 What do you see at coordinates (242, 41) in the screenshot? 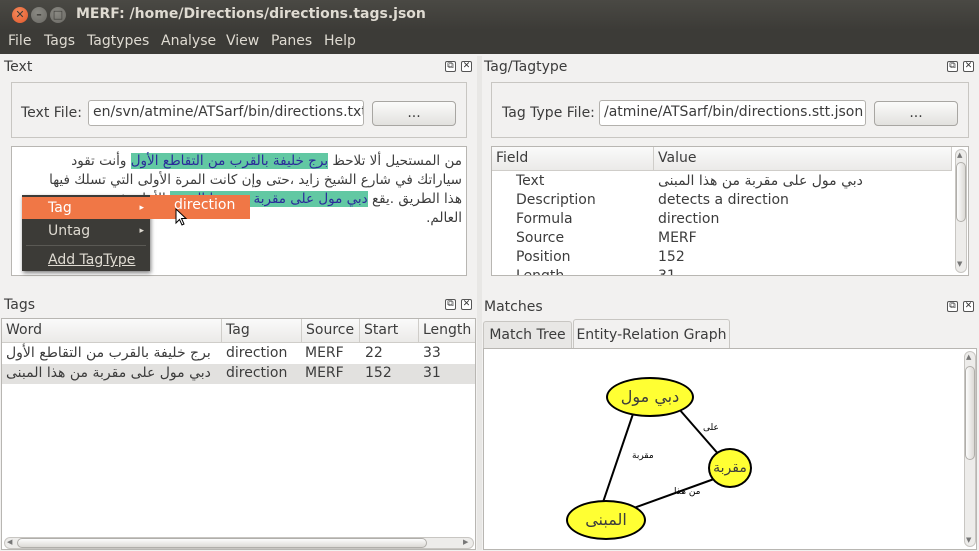
I see `menu-view: View` at bounding box center [242, 41].